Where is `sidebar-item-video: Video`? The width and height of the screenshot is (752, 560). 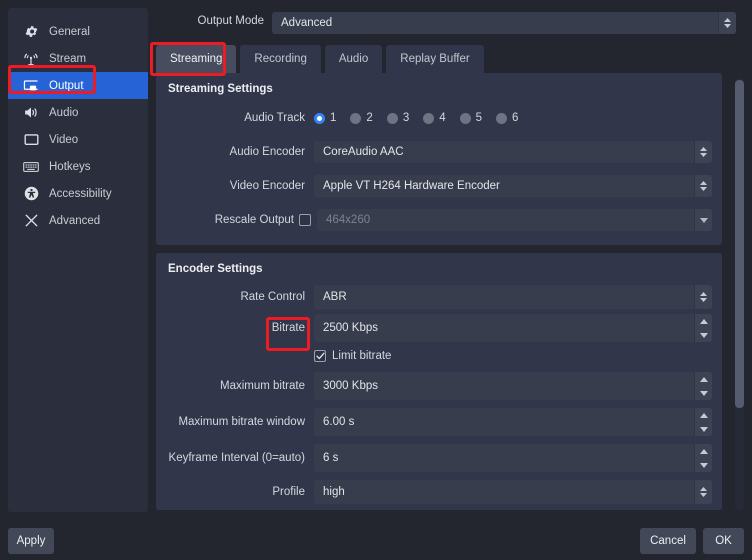
sidebar-item-video: Video is located at coordinates (78, 139).